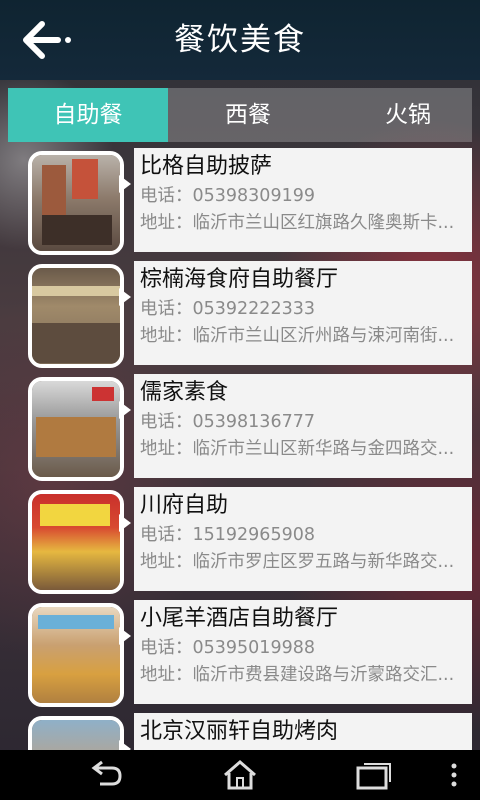  I want to click on restaurant-phone: 电话：15192965908, so click(227, 535).